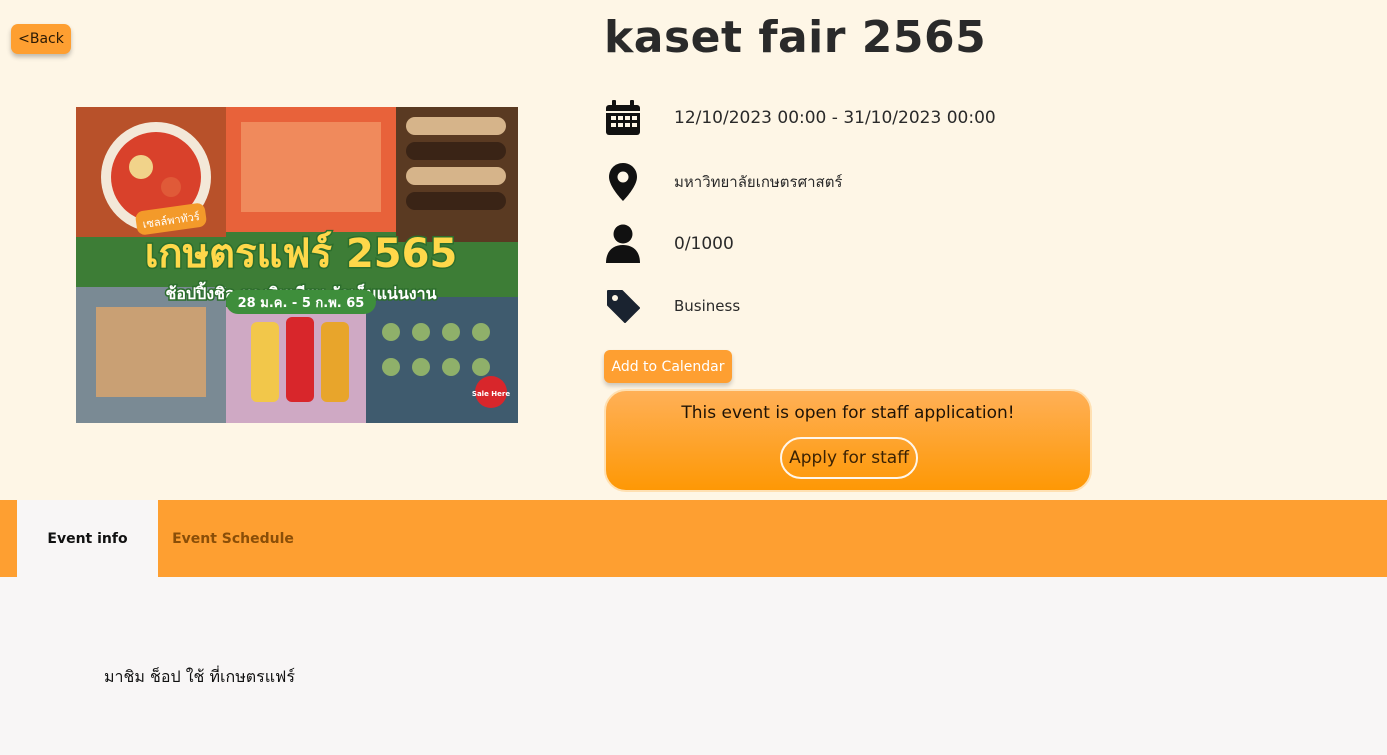 The height and width of the screenshot is (755, 1387). What do you see at coordinates (884, 306) in the screenshot?
I see `event-category-row: Business` at bounding box center [884, 306].